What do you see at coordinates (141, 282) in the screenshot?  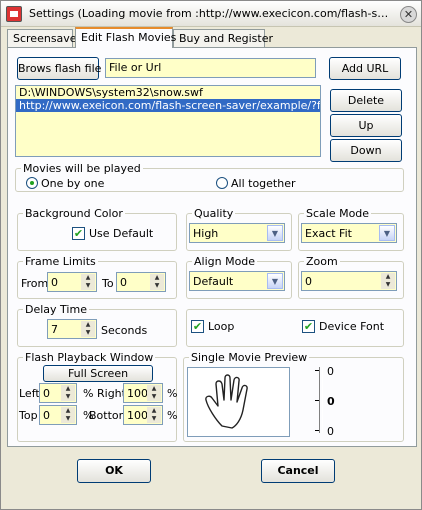 I see `to-stepper: 0 ▲ ▼` at bounding box center [141, 282].